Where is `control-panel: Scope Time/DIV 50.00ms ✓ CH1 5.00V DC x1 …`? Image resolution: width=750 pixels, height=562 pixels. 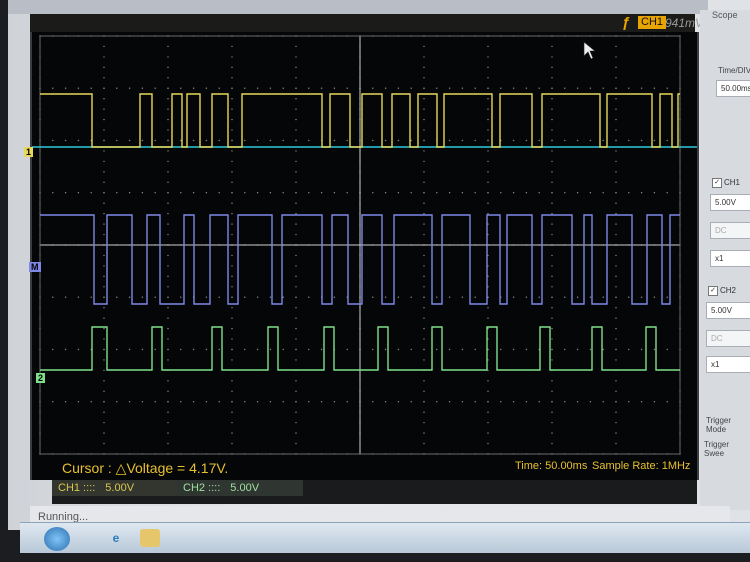 control-panel: Scope Time/DIV 50.00ms ✓ CH1 5.00V DC x1 … is located at coordinates (725, 260).